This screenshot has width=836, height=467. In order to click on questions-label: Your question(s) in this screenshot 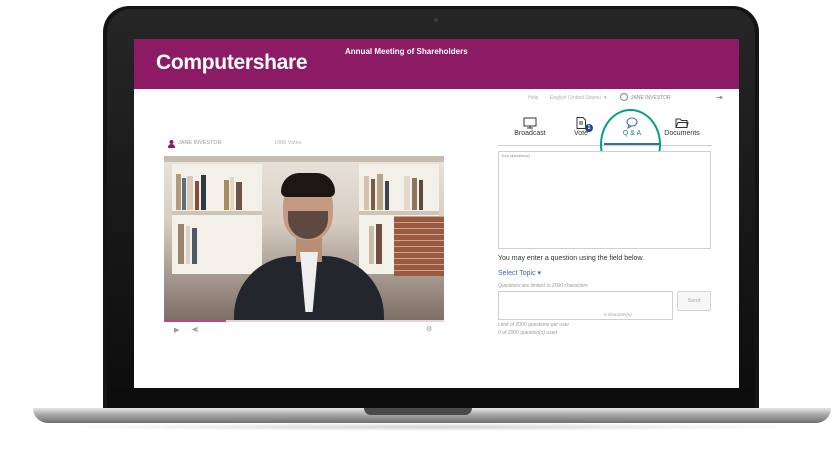, I will do `click(515, 155)`.